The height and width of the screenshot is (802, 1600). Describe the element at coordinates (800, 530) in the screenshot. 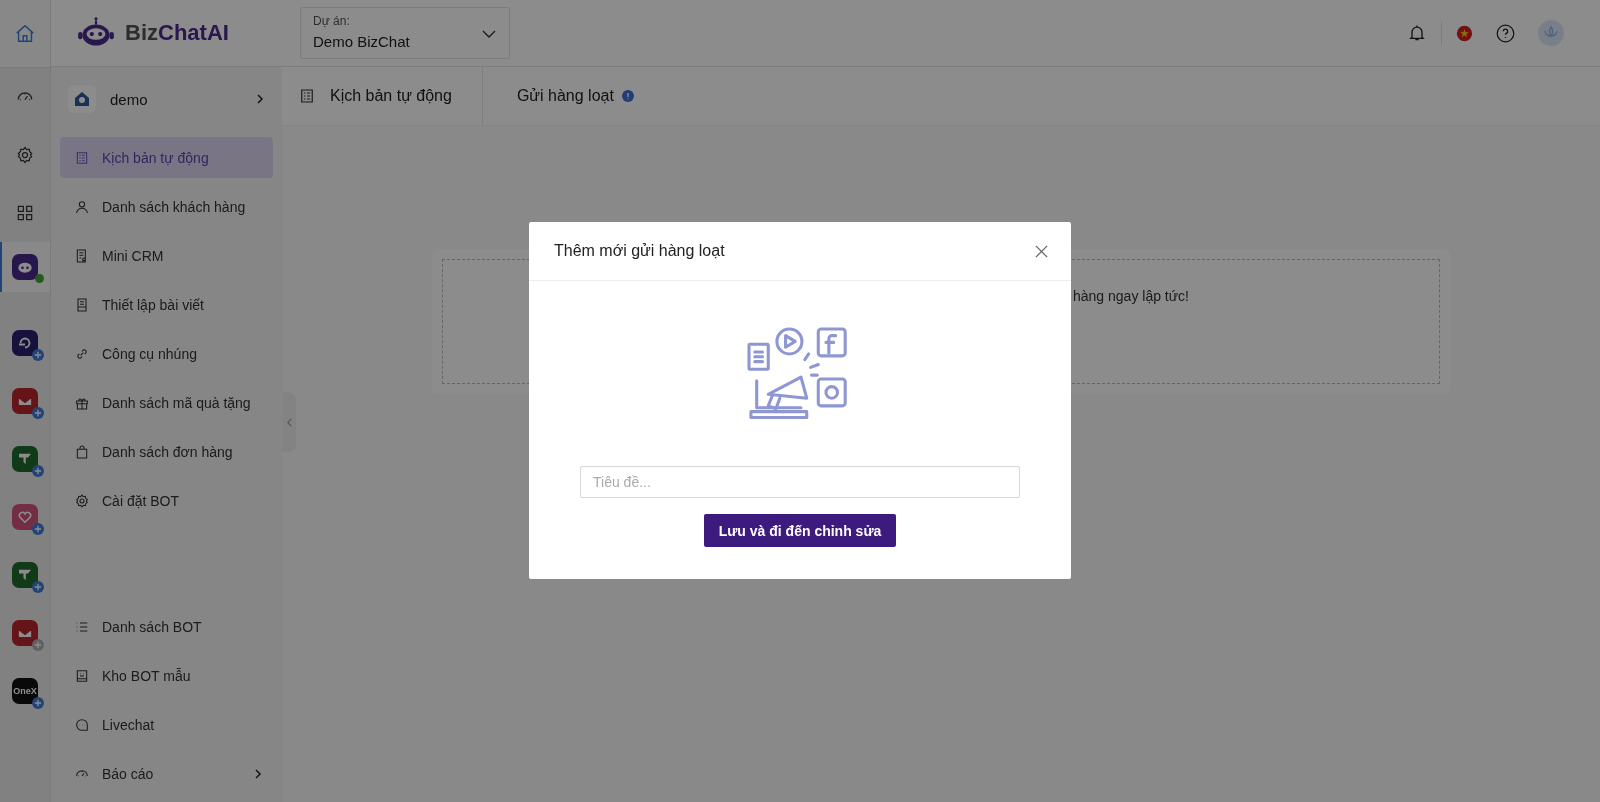

I see `save-and-edit-button: Lưu và đi đến chỉnh sửa` at that location.